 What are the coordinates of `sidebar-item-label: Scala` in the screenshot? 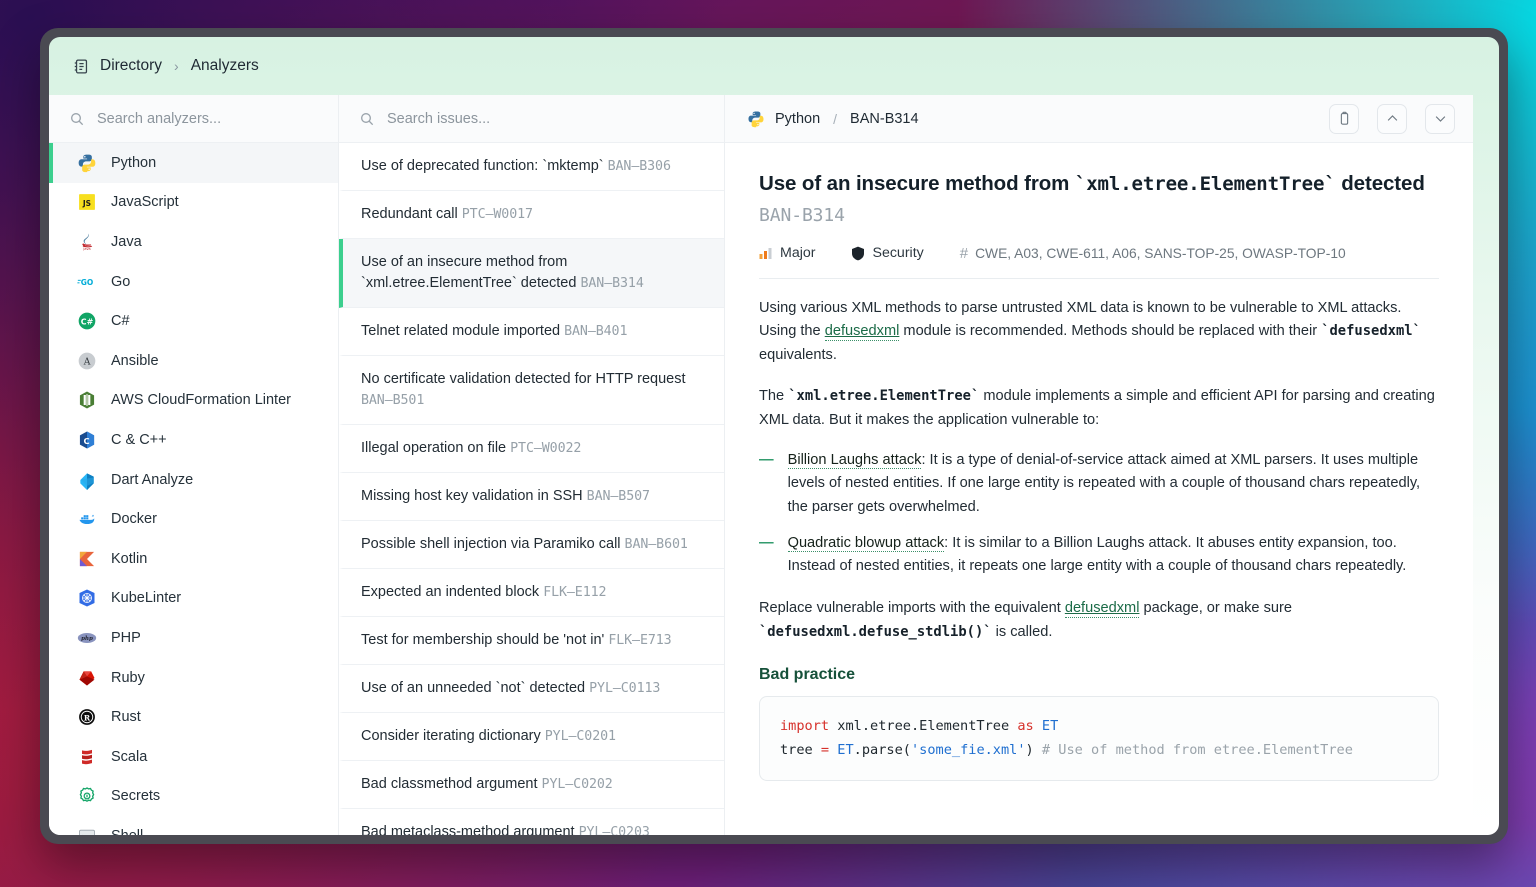 It's located at (129, 756).